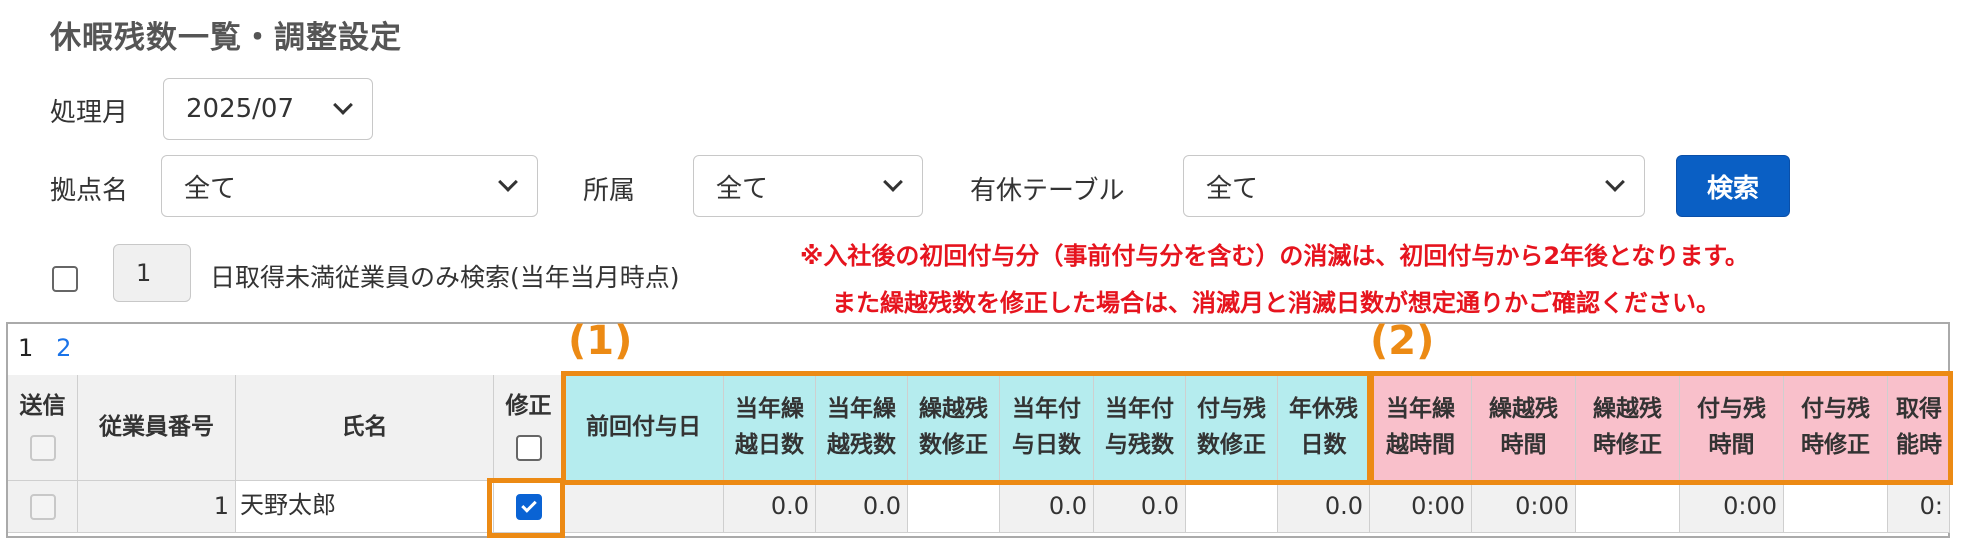 The width and height of the screenshot is (1968, 551). I want to click on site-select-value: 全て, so click(210, 188).